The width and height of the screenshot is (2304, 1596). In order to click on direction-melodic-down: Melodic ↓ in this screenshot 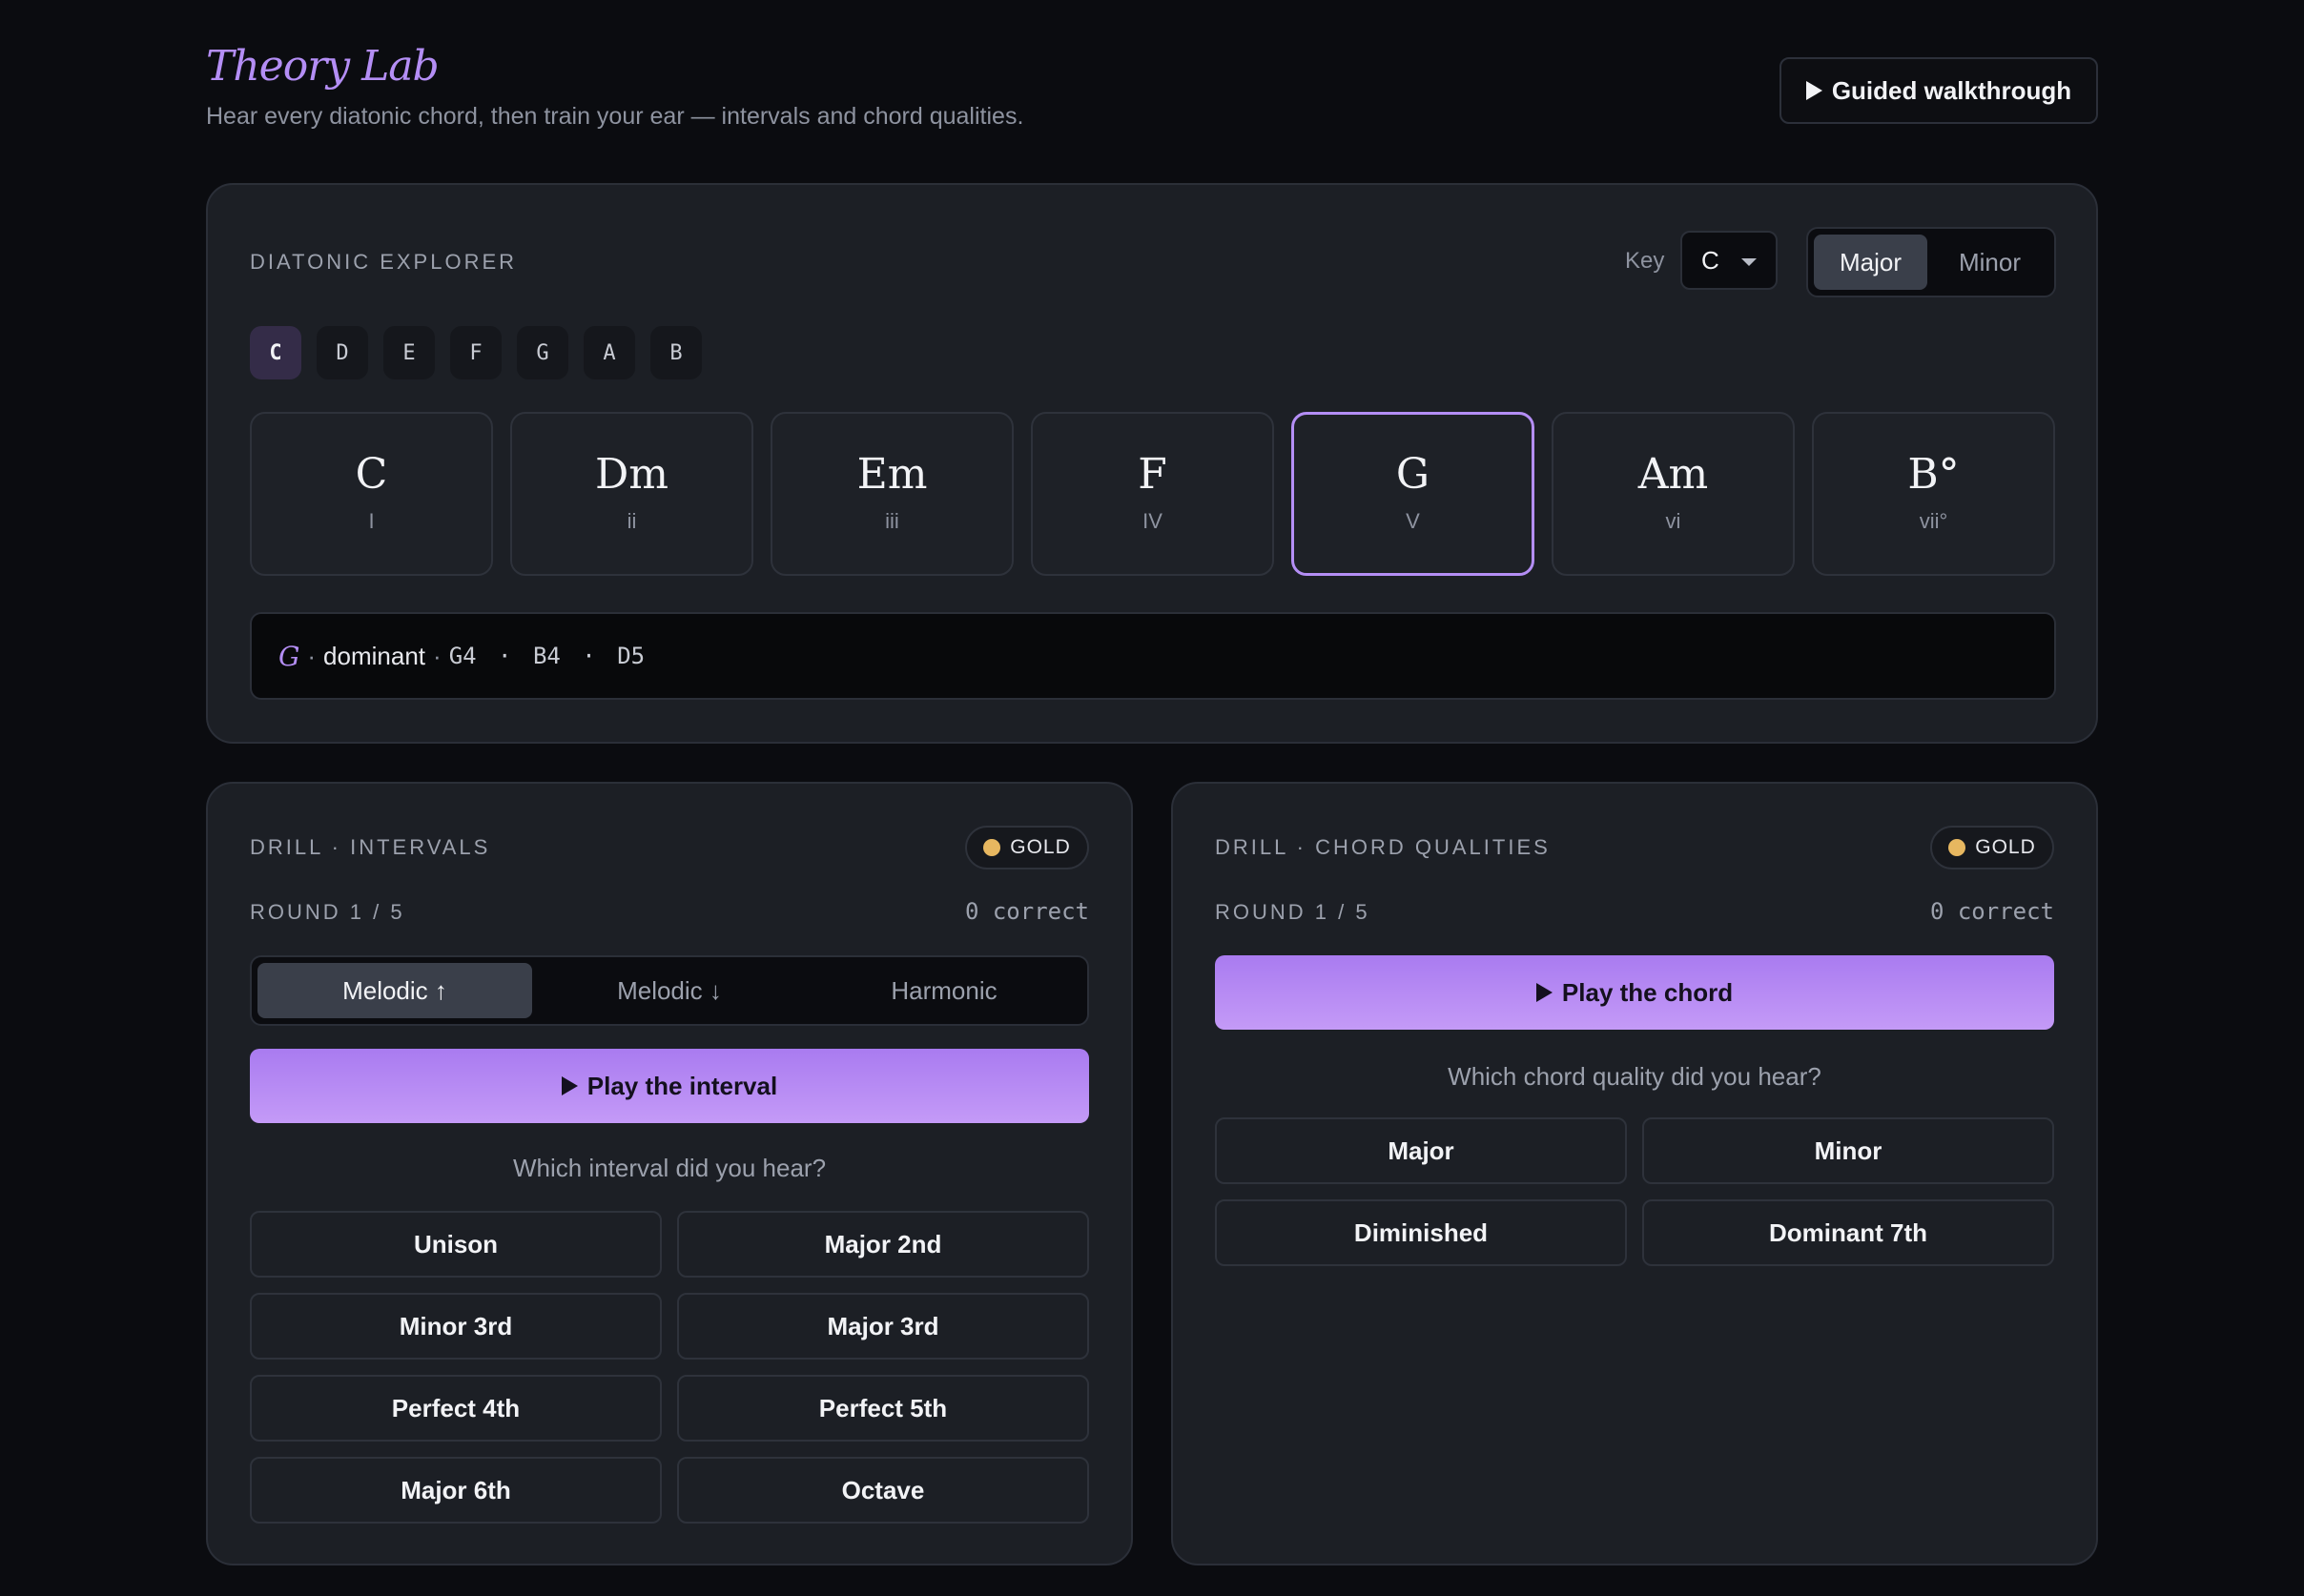, I will do `click(669, 990)`.